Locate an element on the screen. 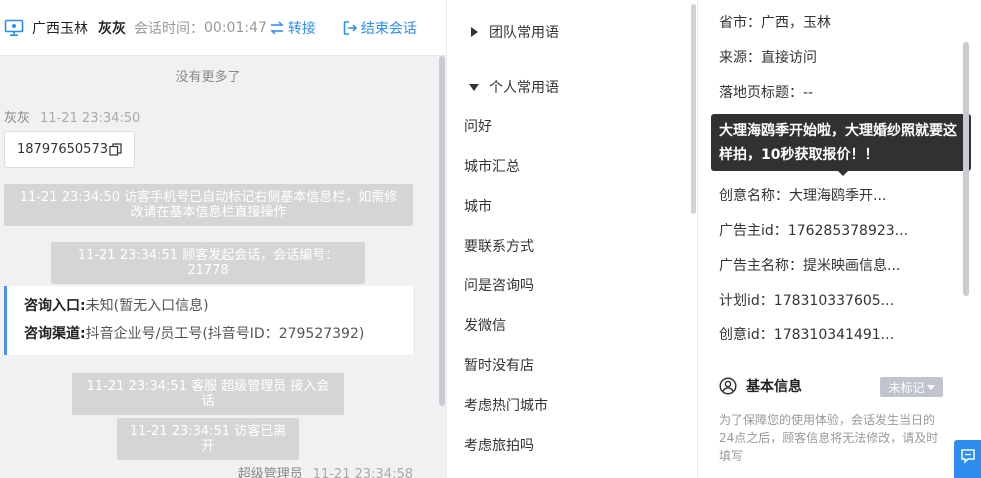 The width and height of the screenshot is (981, 478). system-message: 11-21 23:34:51 客服 超级管理员 接入会话 is located at coordinates (208, 394).